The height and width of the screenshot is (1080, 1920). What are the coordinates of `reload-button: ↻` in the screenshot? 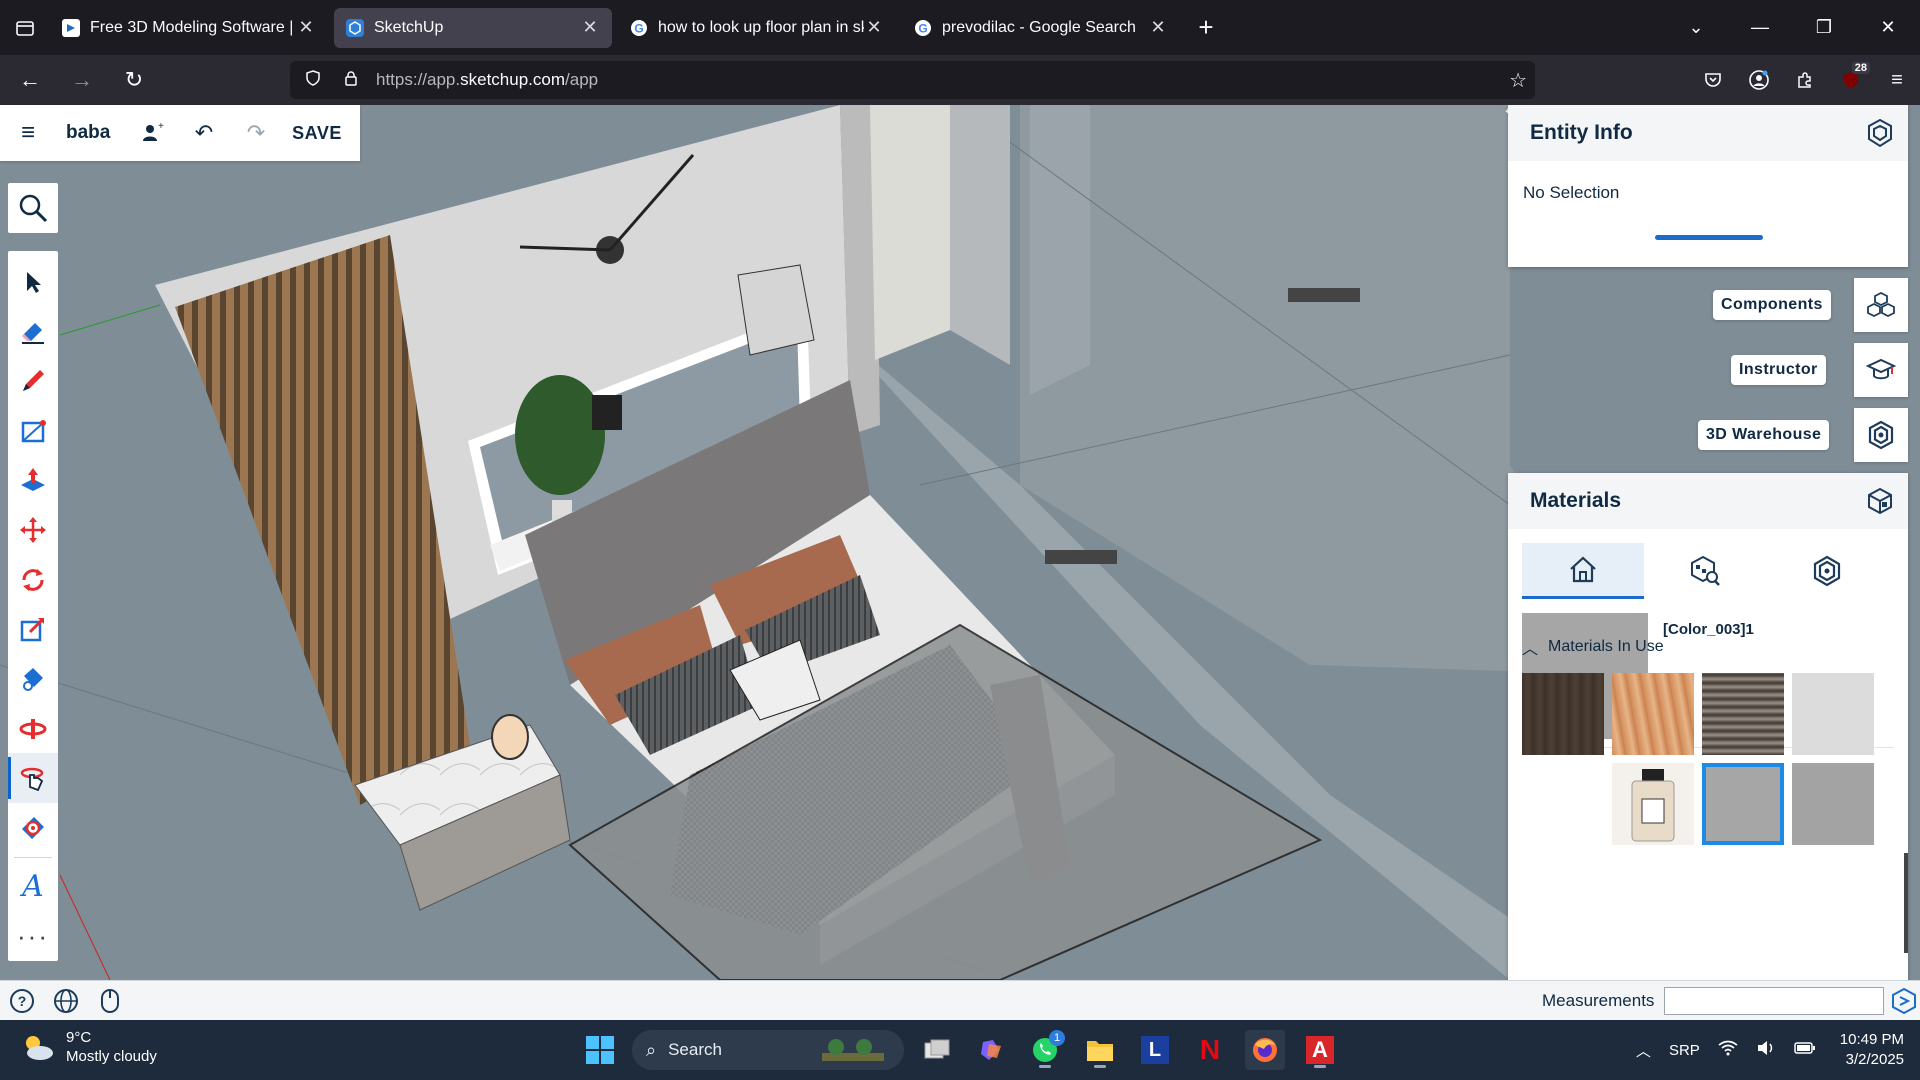 It's located at (134, 80).